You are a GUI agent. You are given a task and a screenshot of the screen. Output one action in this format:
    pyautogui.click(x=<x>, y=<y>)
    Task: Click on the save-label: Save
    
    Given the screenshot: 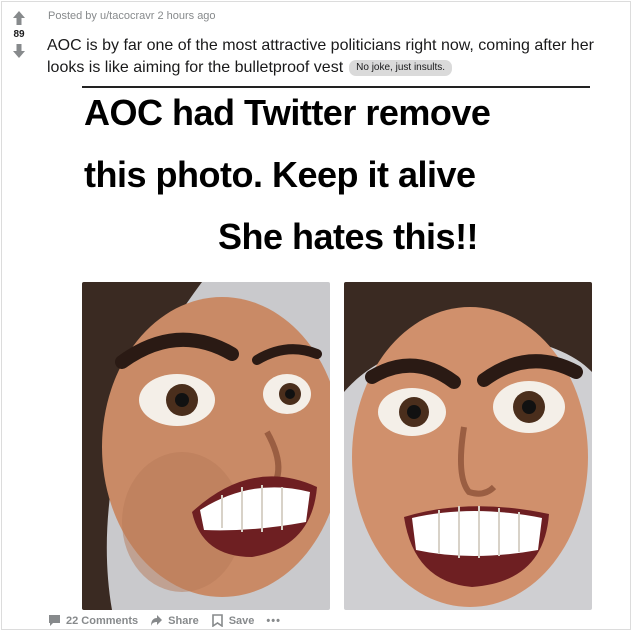 What is the action you would take?
    pyautogui.click(x=241, y=620)
    